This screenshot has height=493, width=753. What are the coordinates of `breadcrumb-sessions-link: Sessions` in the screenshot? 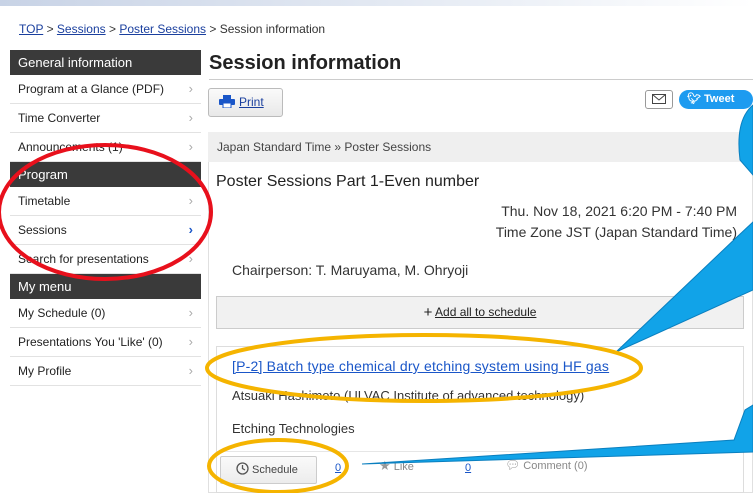 It's located at (81, 29).